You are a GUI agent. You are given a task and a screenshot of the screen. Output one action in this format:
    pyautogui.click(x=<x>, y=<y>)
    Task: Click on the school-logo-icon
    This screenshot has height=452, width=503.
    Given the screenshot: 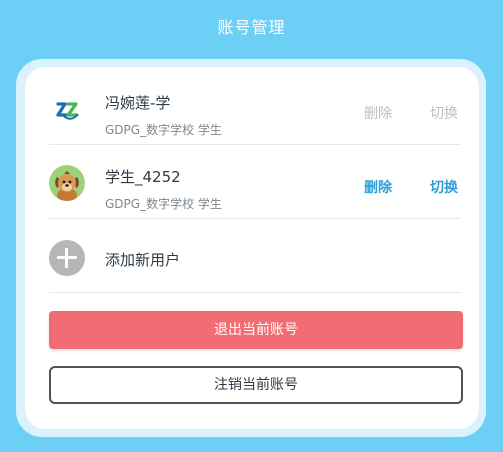 What is the action you would take?
    pyautogui.click(x=67, y=109)
    